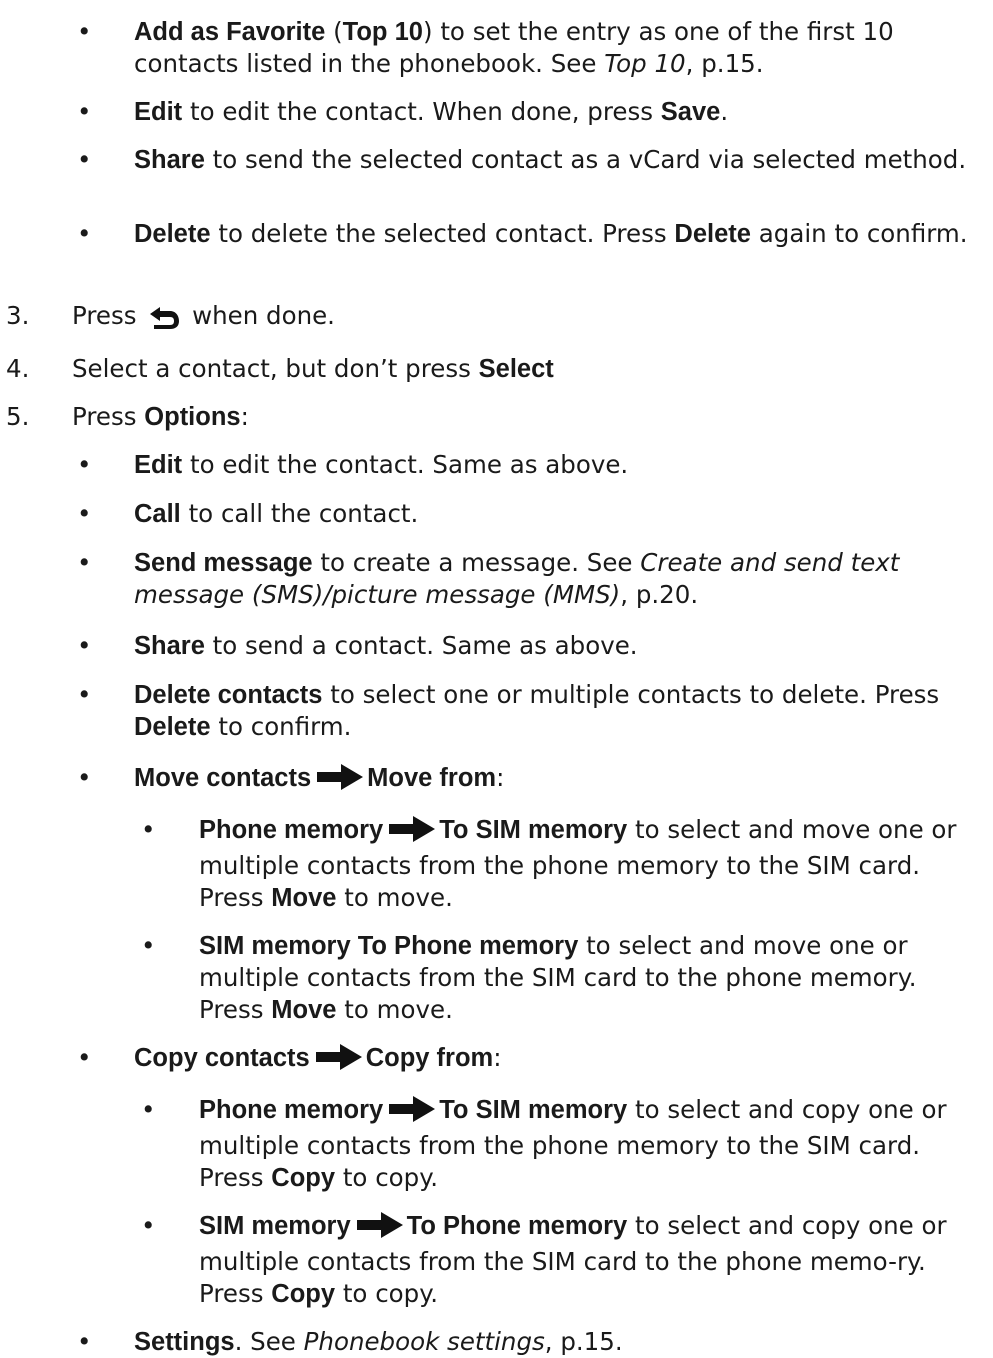 This screenshot has height=1358, width=993. I want to click on step-number: 4., so click(18, 368).